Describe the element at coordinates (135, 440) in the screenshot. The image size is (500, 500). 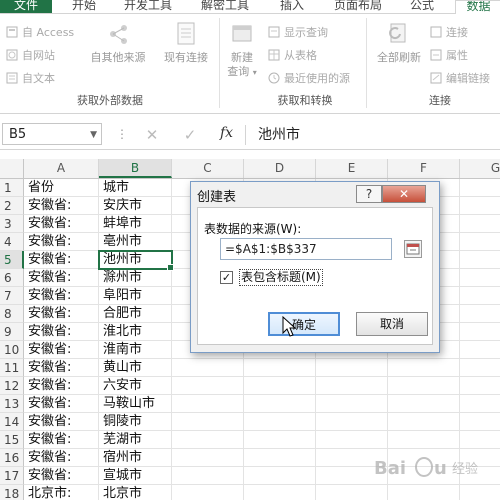
I see `cell-b: 芜湖市` at that location.